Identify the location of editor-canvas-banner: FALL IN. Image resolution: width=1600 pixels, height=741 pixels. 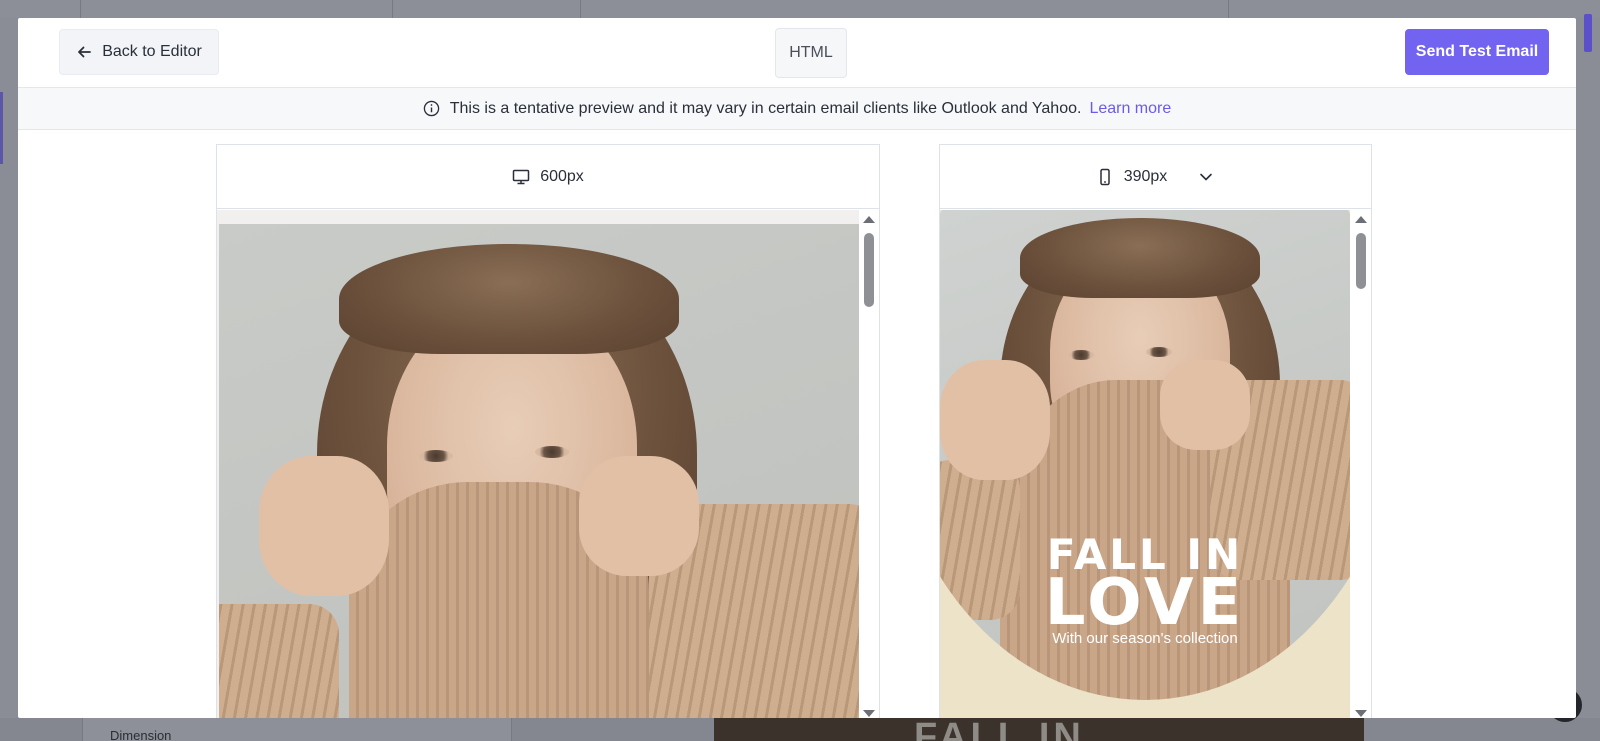
(1039, 729).